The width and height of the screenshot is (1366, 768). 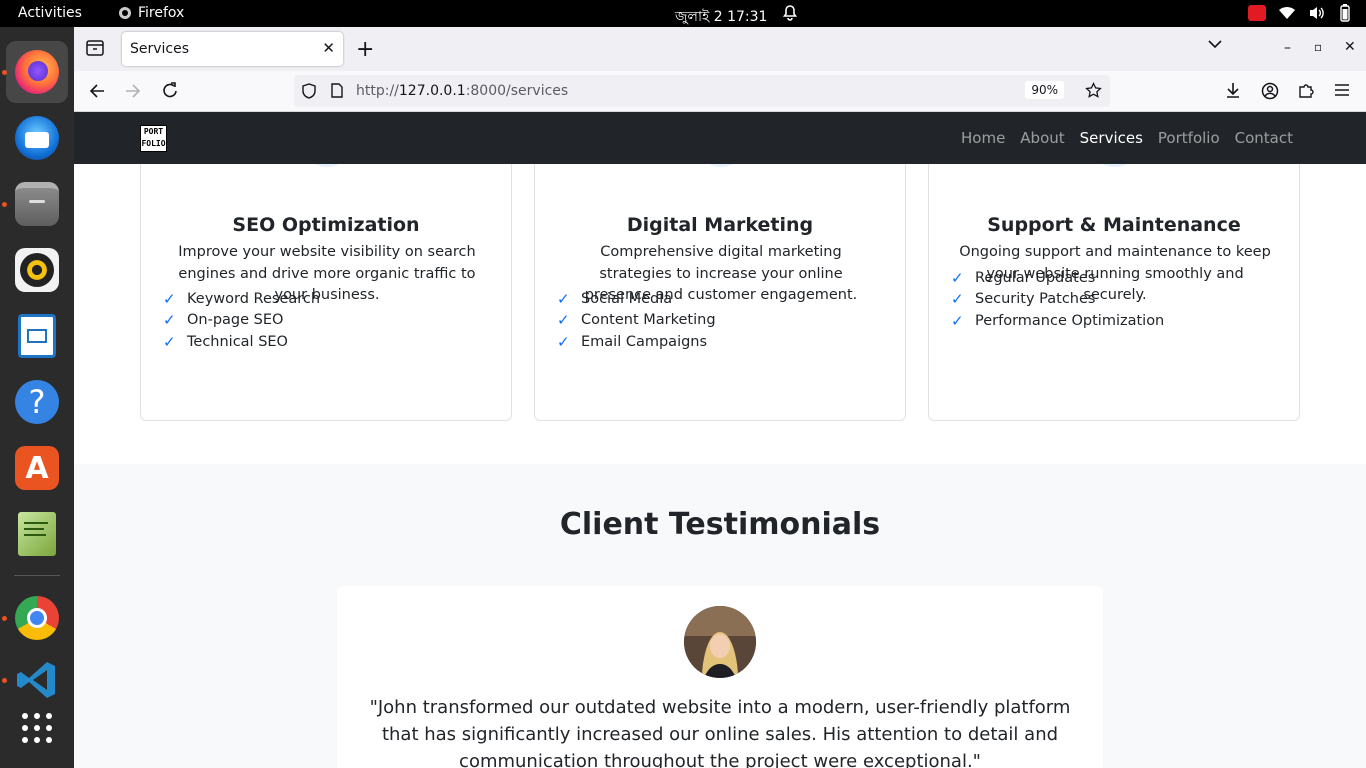 I want to click on list-item: ✓ Performance Optimization, so click(x=1057, y=321).